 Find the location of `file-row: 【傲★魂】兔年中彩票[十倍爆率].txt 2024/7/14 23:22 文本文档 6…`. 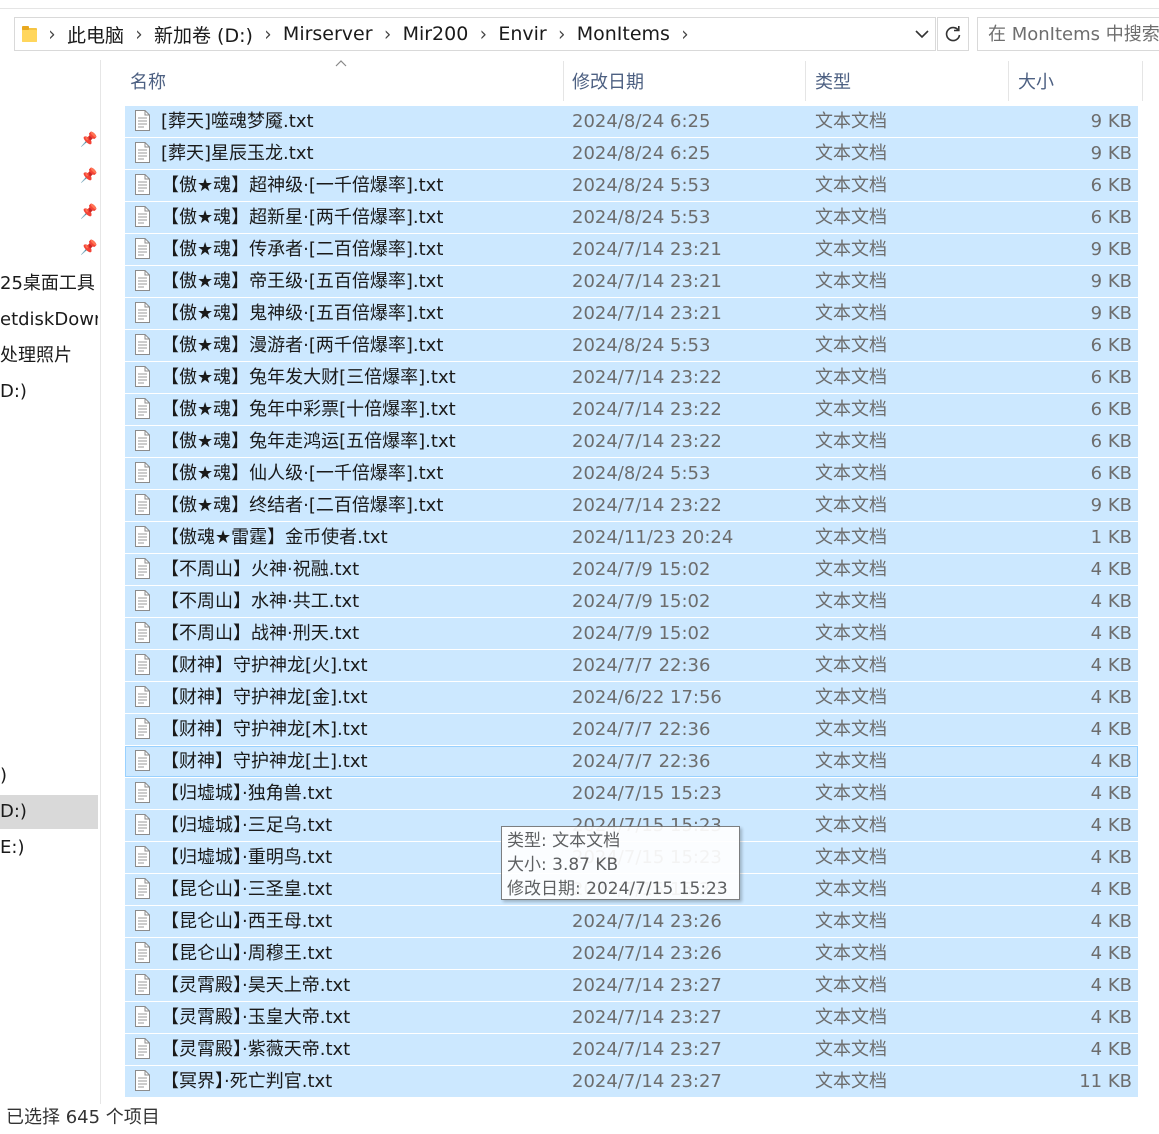

file-row: 【傲★魂】兔年中彩票[十倍爆率].txt 2024/7/14 23:22 文本文档 6… is located at coordinates (631, 409).